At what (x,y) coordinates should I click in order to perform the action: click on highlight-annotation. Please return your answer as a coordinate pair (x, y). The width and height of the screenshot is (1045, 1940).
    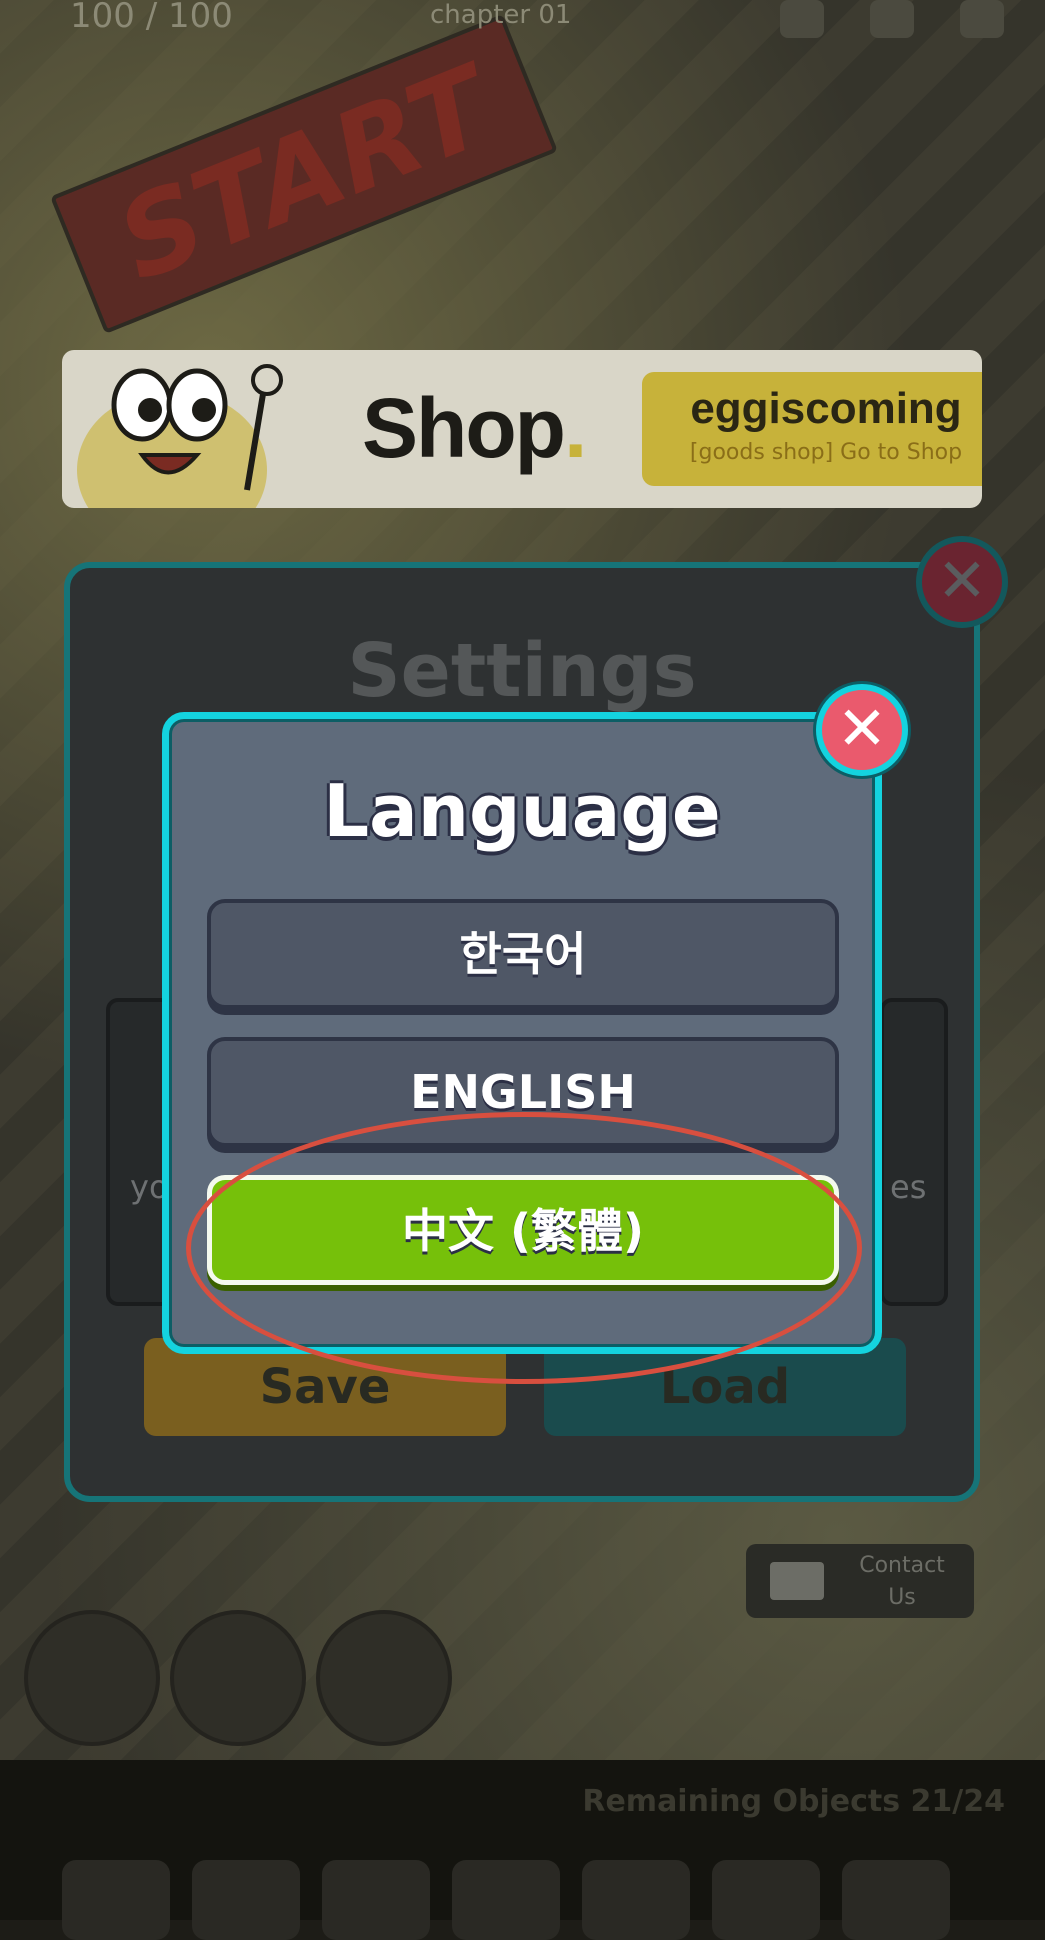
    Looking at the image, I should click on (524, 1248).